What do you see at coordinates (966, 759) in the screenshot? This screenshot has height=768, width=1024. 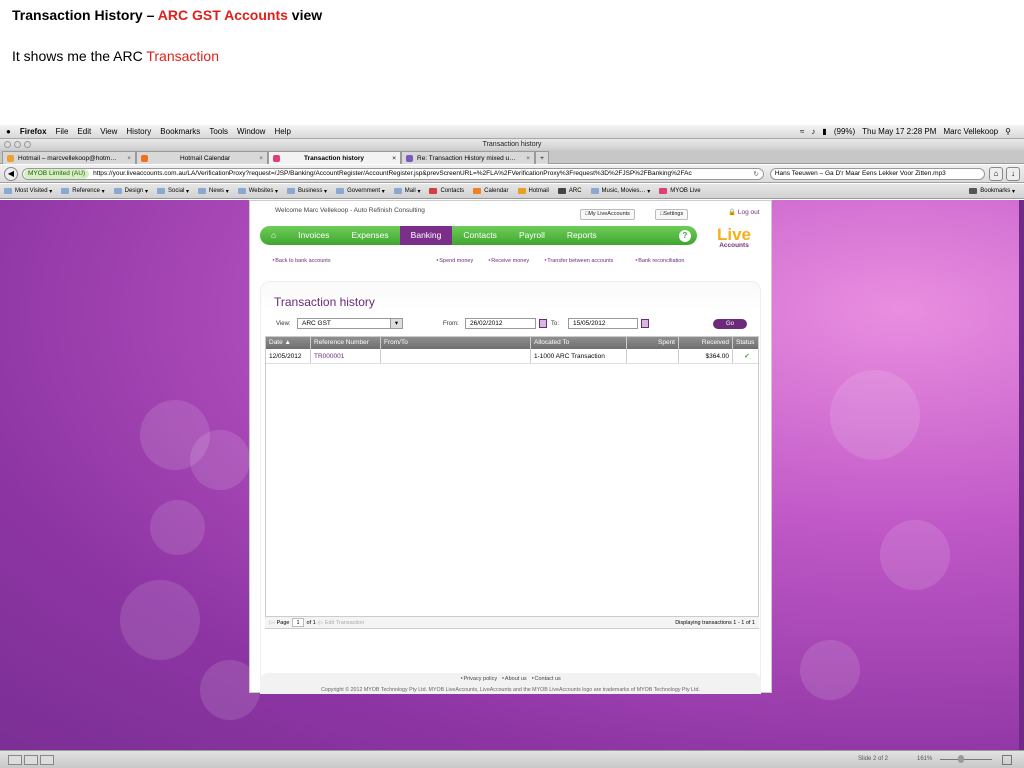 I see `zoom-slider` at bounding box center [966, 759].